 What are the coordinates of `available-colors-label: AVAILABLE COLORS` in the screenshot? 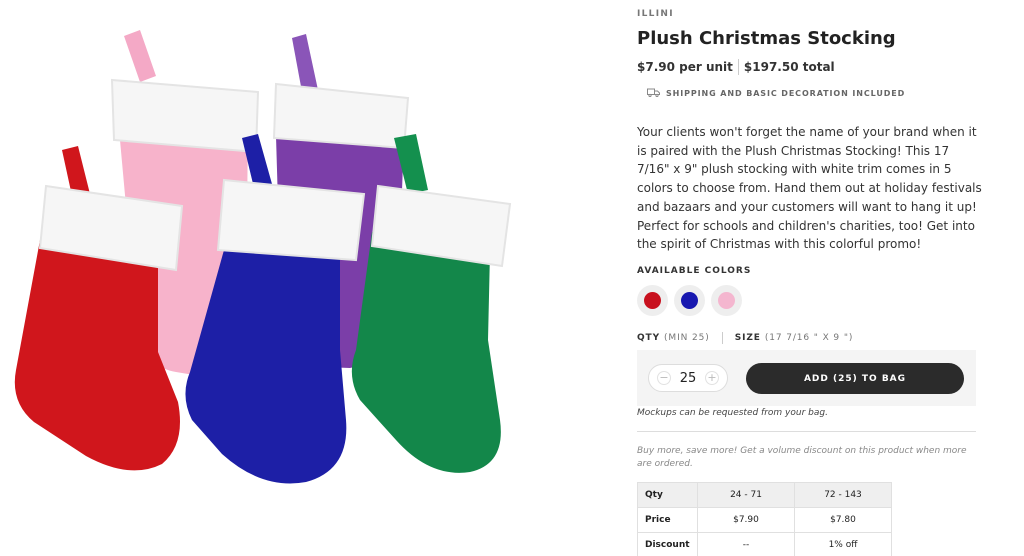 It's located at (694, 271).